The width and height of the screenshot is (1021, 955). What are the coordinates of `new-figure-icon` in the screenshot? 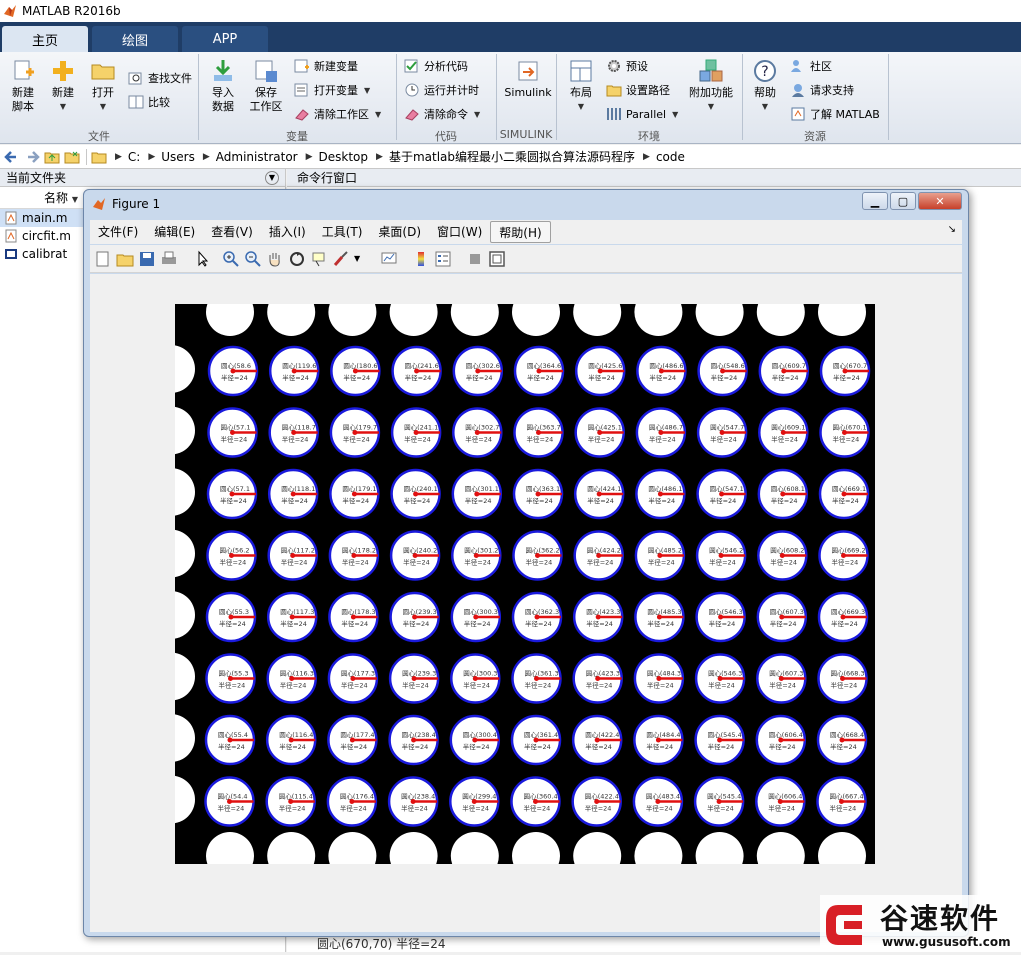 It's located at (103, 259).